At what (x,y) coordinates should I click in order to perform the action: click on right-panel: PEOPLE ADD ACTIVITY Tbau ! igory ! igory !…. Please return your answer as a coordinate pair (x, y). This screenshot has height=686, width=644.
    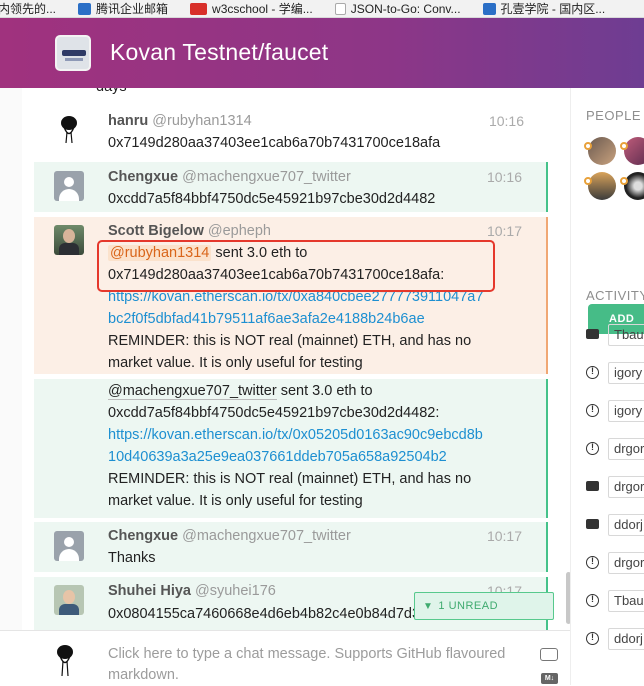
    Looking at the image, I should click on (607, 386).